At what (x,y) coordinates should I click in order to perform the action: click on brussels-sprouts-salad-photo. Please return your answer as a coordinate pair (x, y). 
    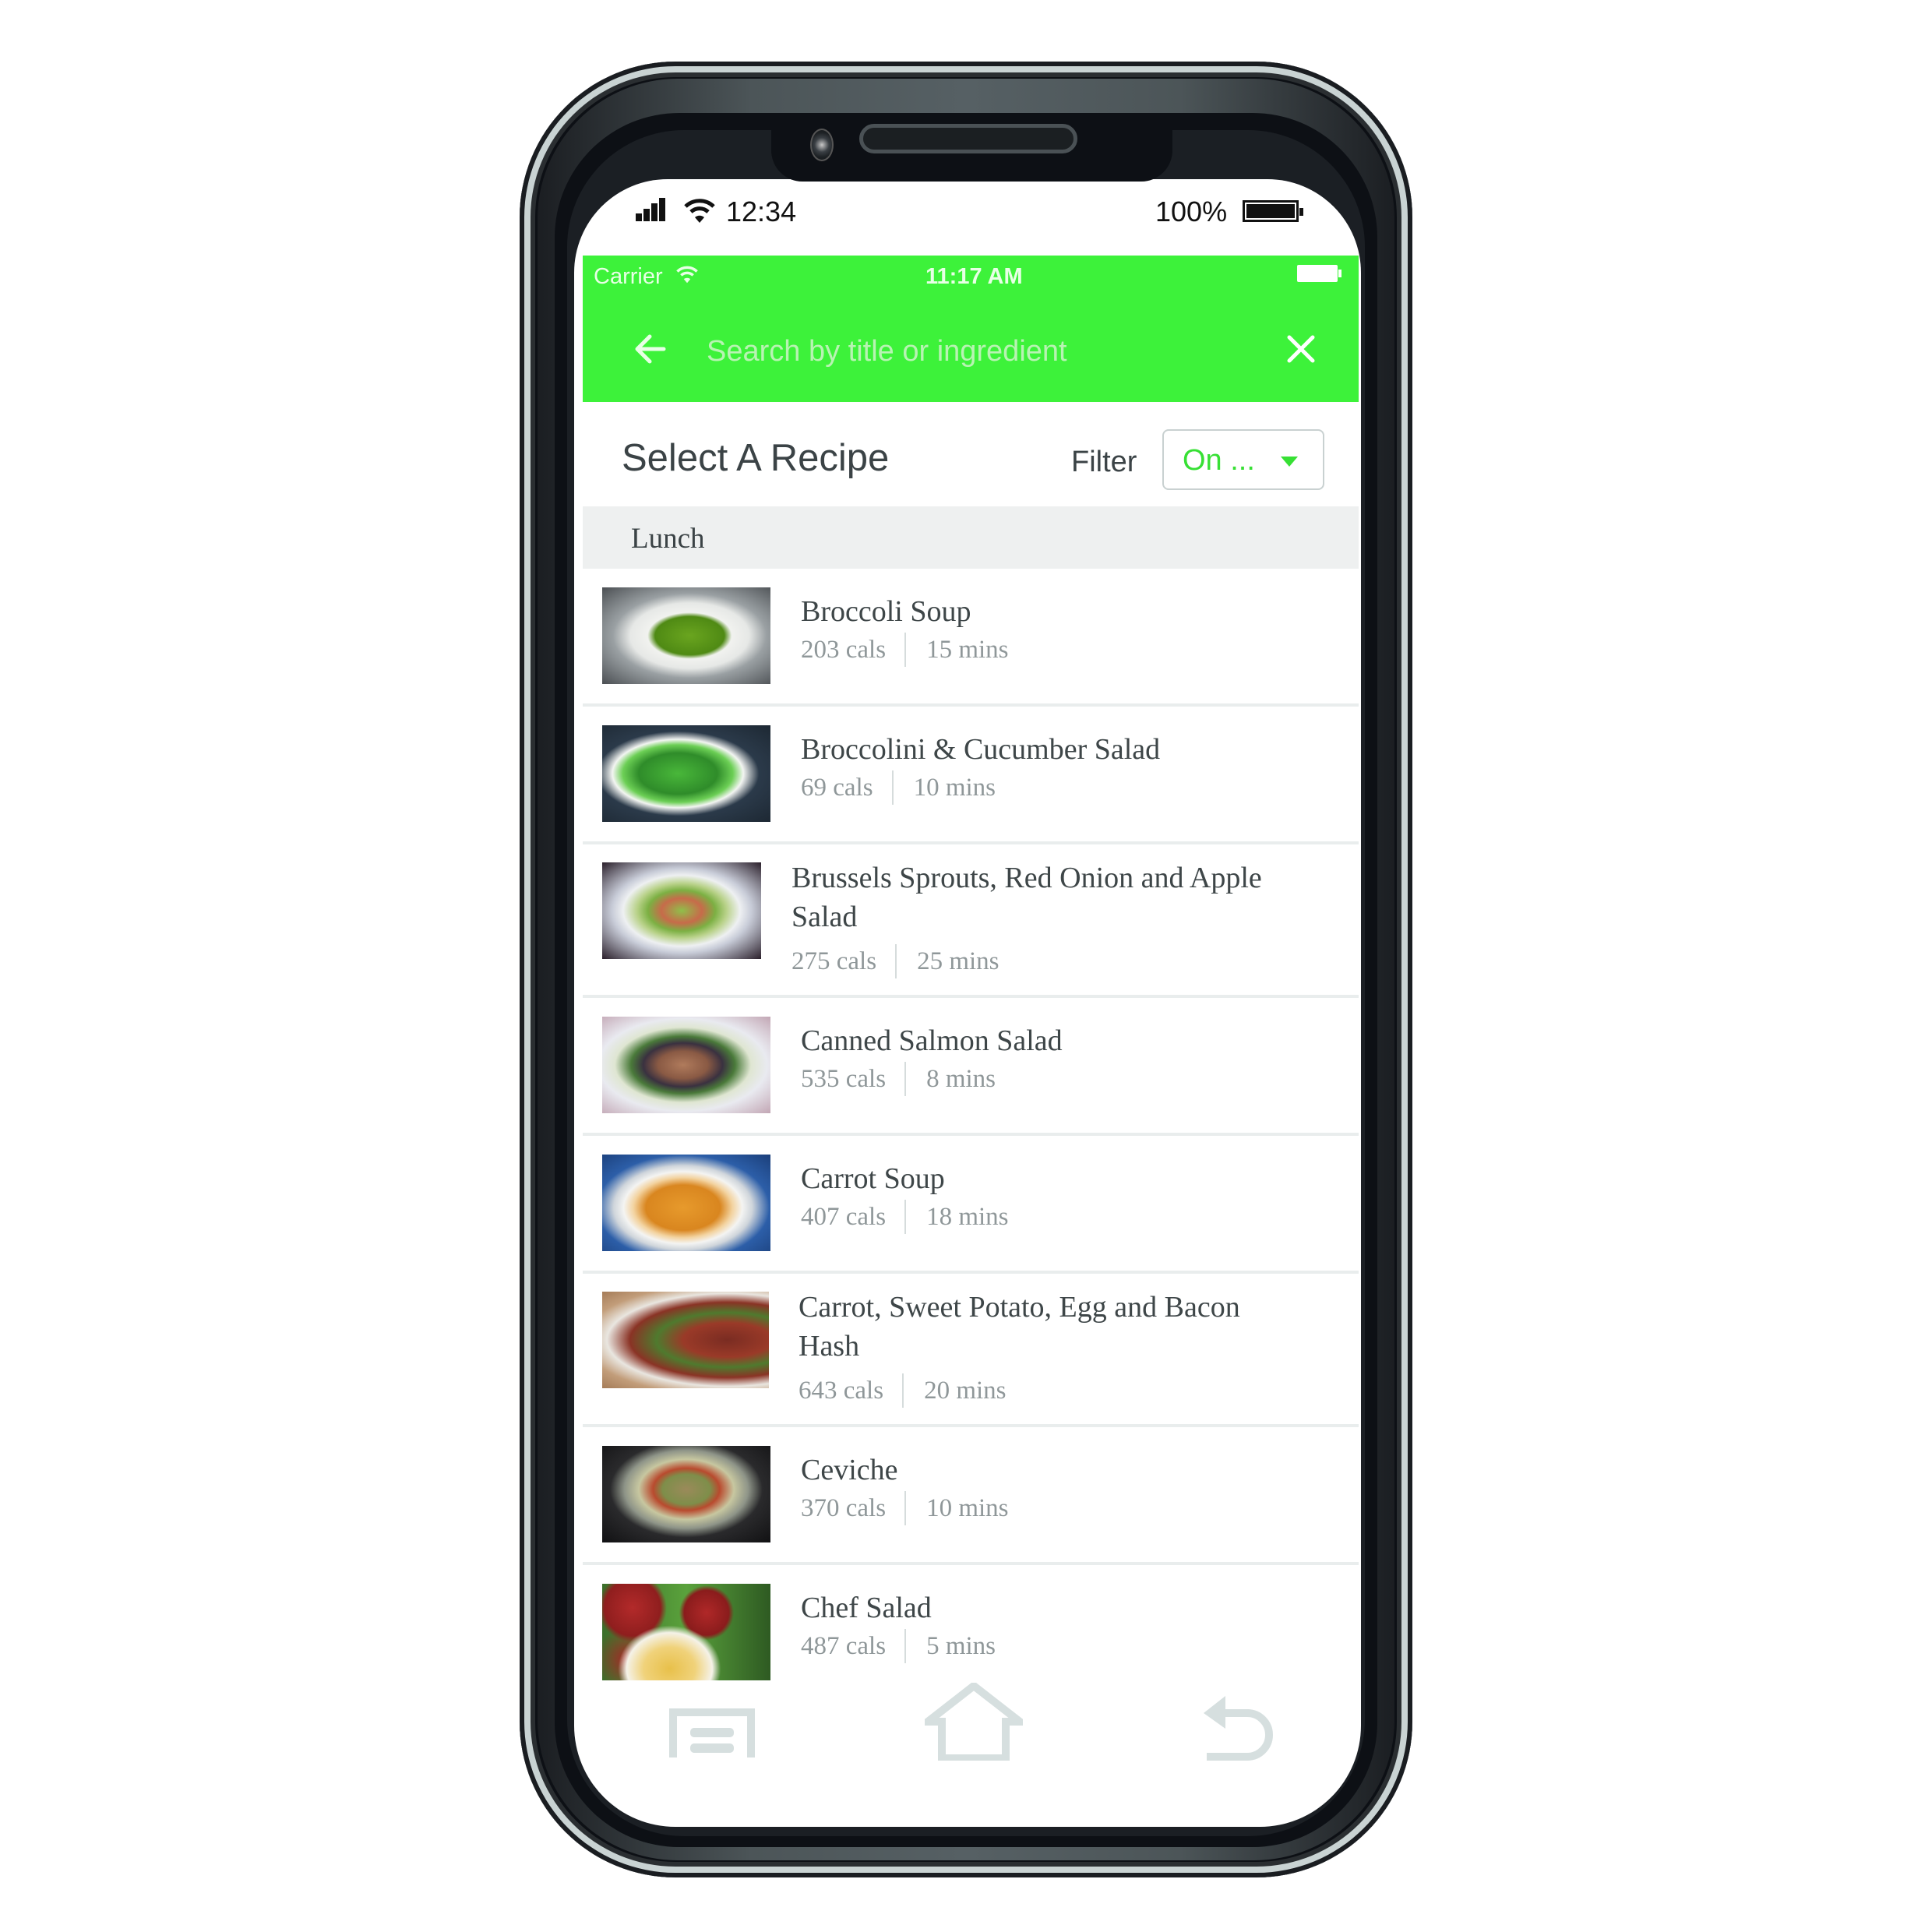
    Looking at the image, I should click on (682, 910).